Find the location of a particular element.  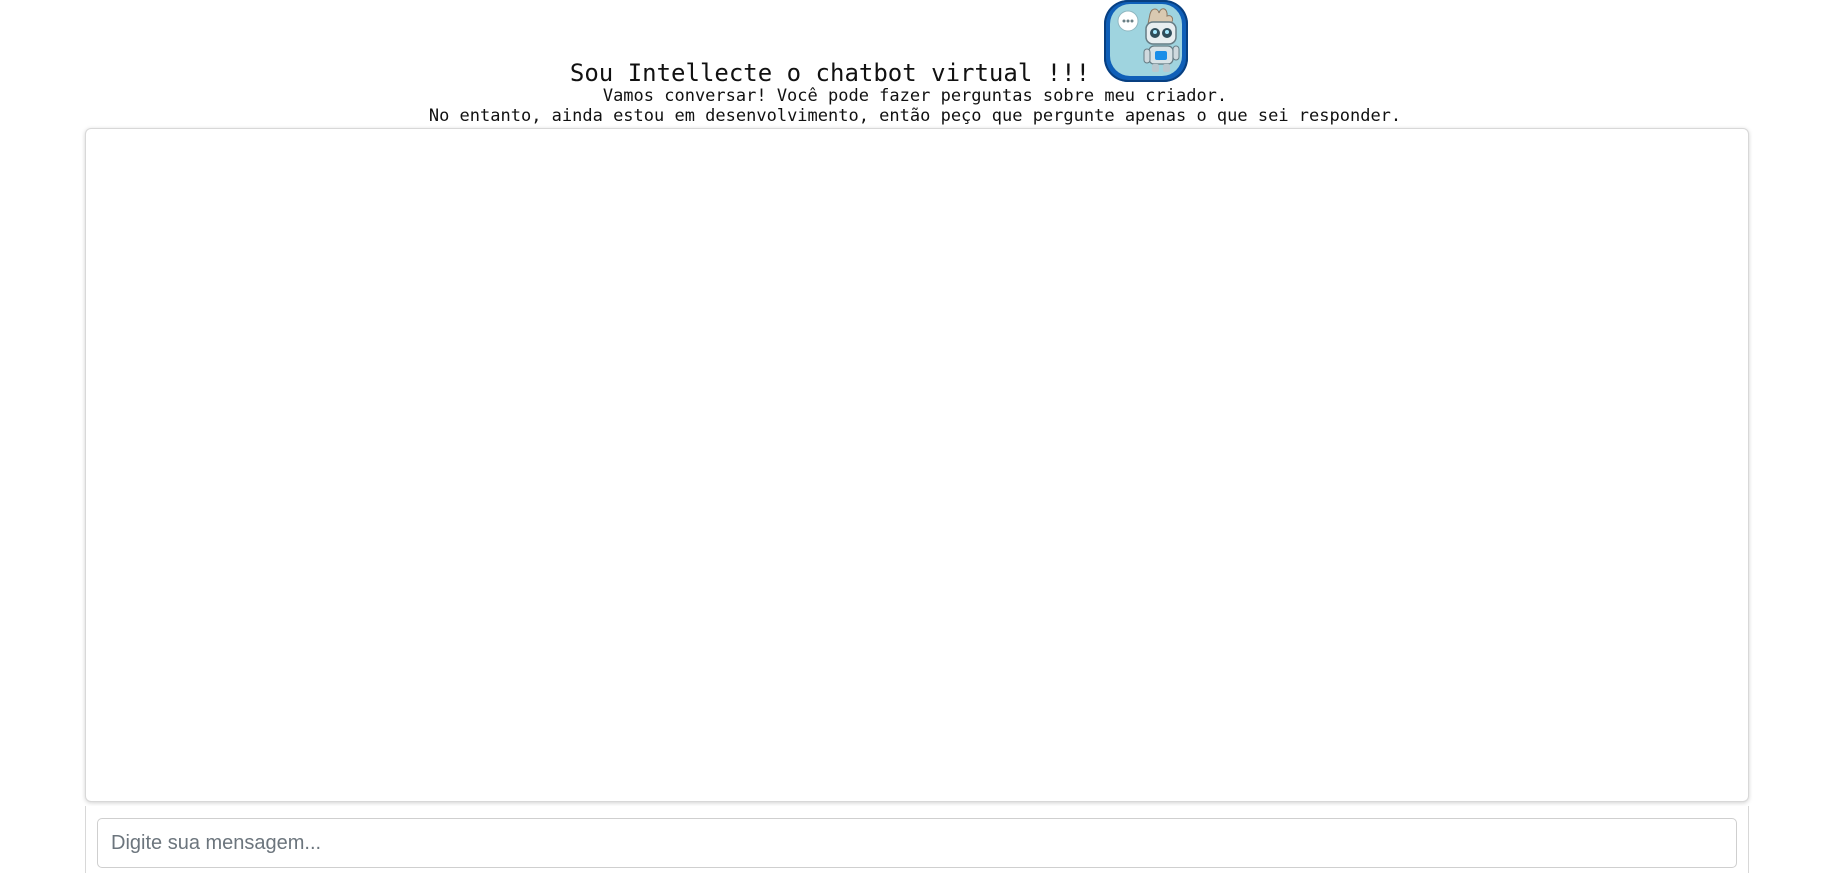

robot-avatar-icon is located at coordinates (1146, 41).